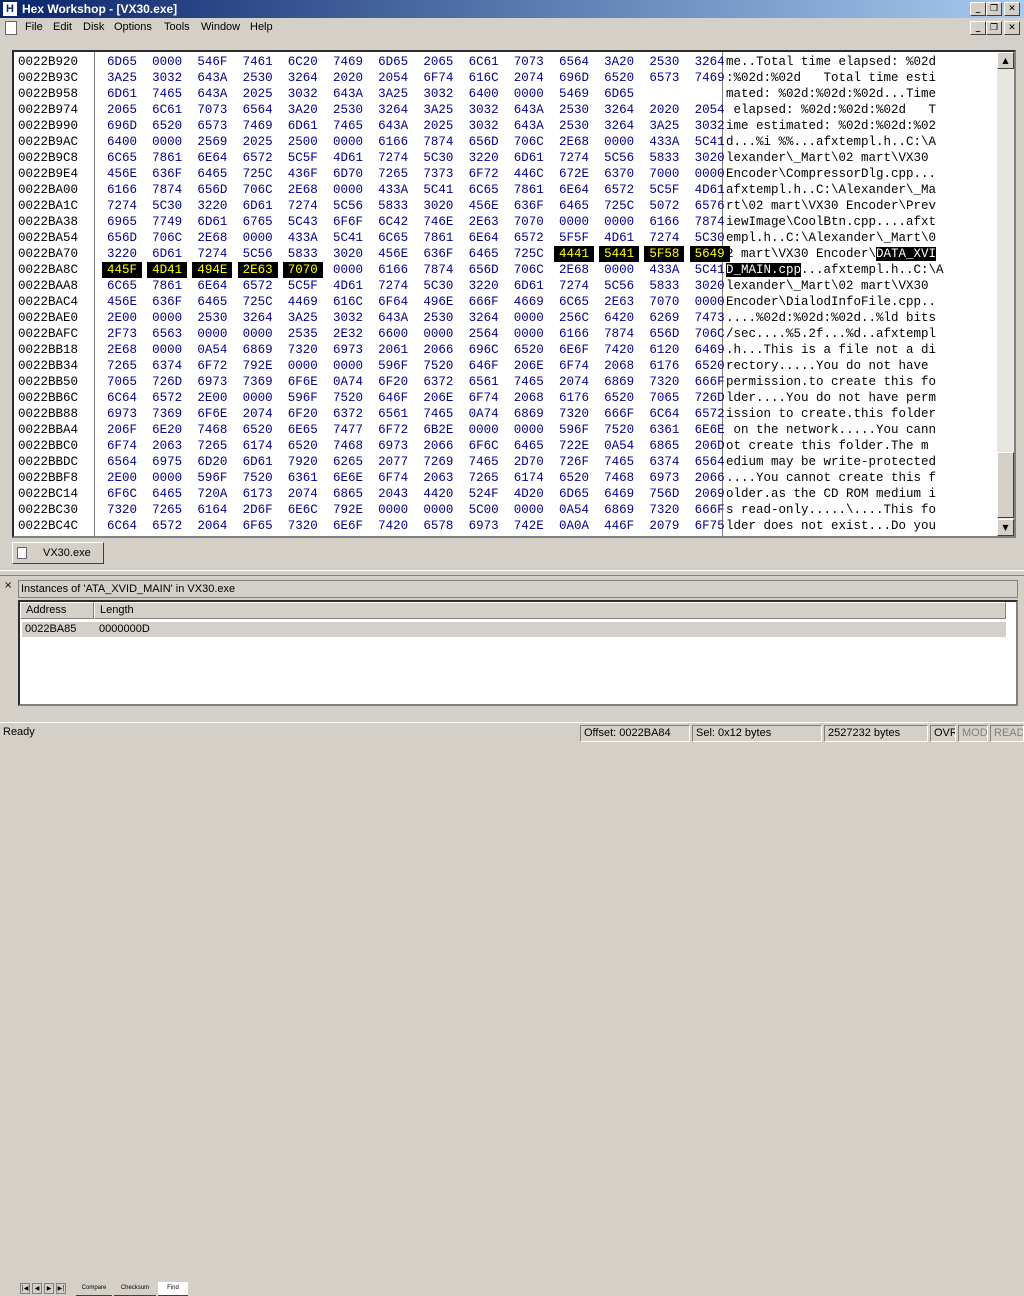 This screenshot has width=1024, height=1296. Describe the element at coordinates (831, 350) in the screenshot. I see `ascii-text: .h...This is a file not a di` at that location.